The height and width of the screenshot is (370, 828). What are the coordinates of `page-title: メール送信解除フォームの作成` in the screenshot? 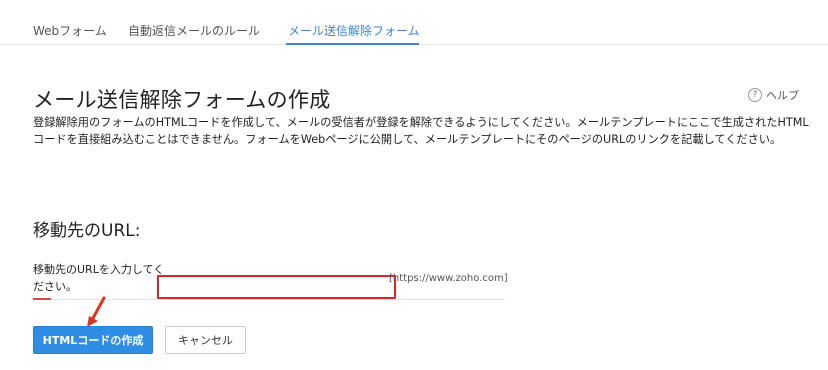 It's located at (182, 100).